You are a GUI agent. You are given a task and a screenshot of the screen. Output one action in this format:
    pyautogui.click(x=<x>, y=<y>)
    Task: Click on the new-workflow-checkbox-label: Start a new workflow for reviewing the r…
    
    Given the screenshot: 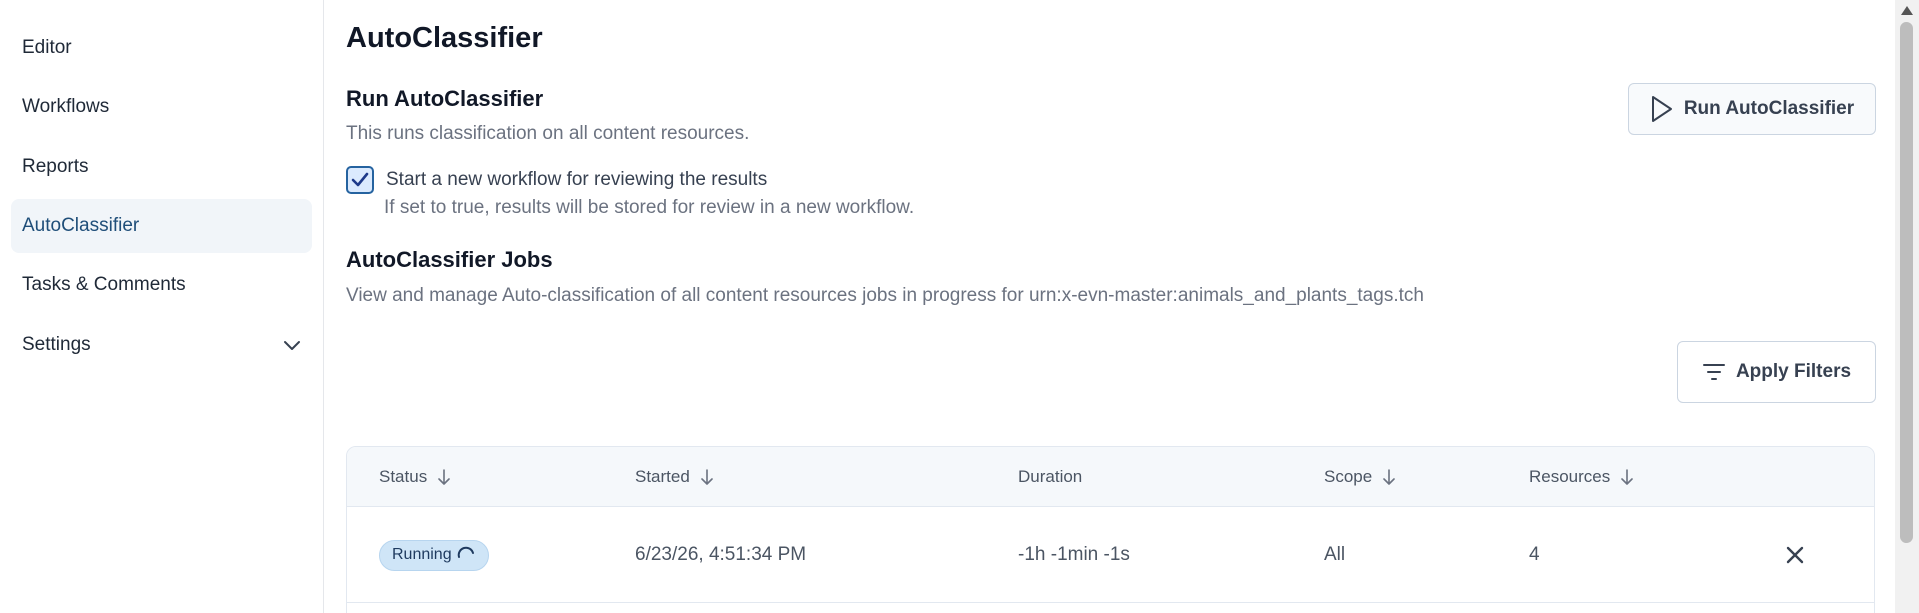 What is the action you would take?
    pyautogui.click(x=577, y=179)
    